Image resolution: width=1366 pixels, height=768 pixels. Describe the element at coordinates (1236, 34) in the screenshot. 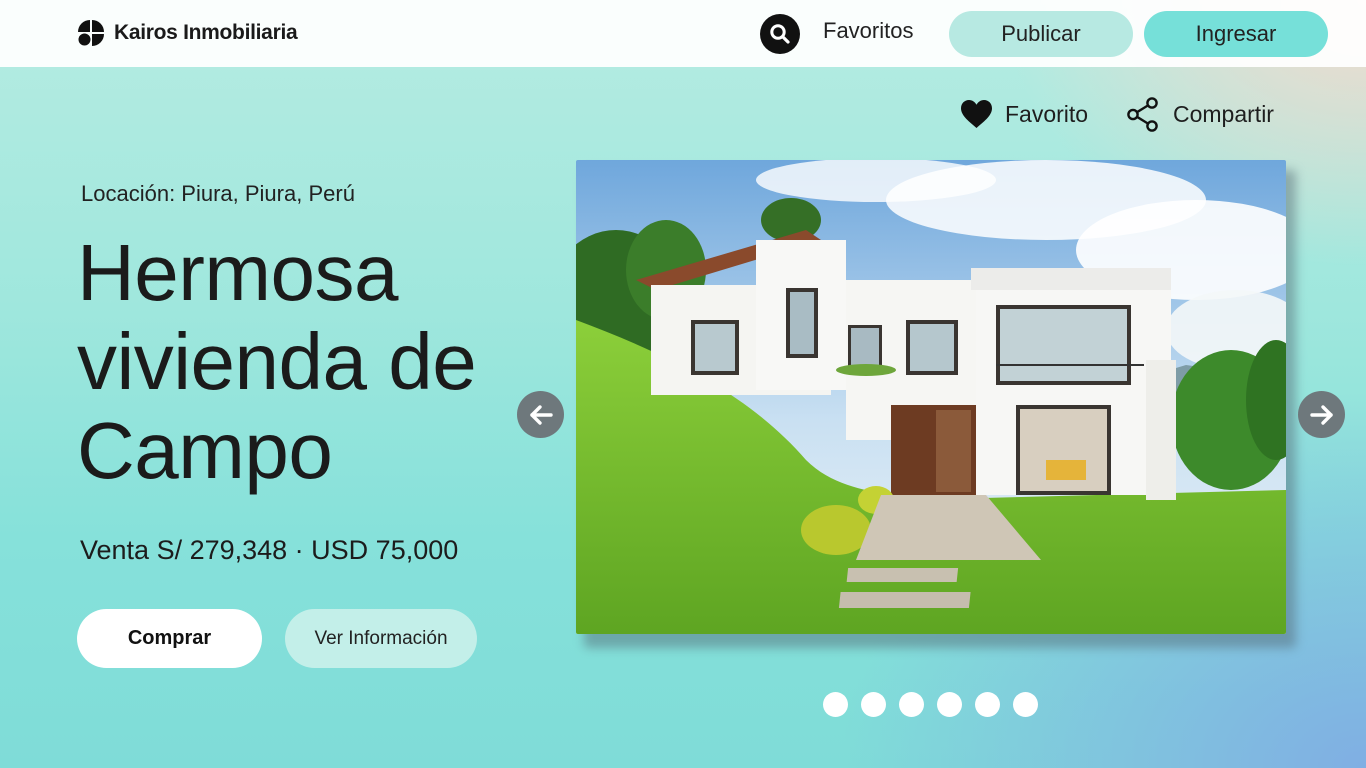

I see `ingresar-button: Ingresar` at that location.